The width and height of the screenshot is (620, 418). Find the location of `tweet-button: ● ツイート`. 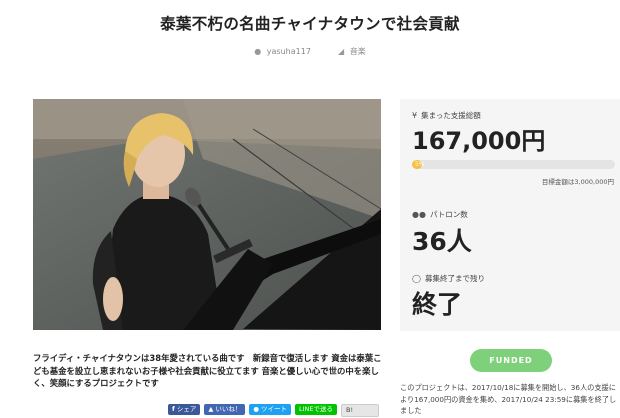

tweet-button: ● ツイート is located at coordinates (270, 409).